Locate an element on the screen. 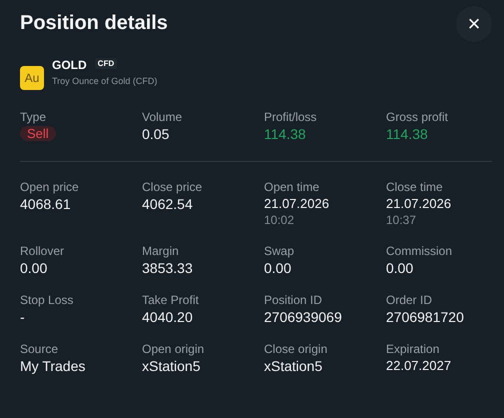 This screenshot has height=418, width=504. field-label: Margin is located at coordinates (160, 251).